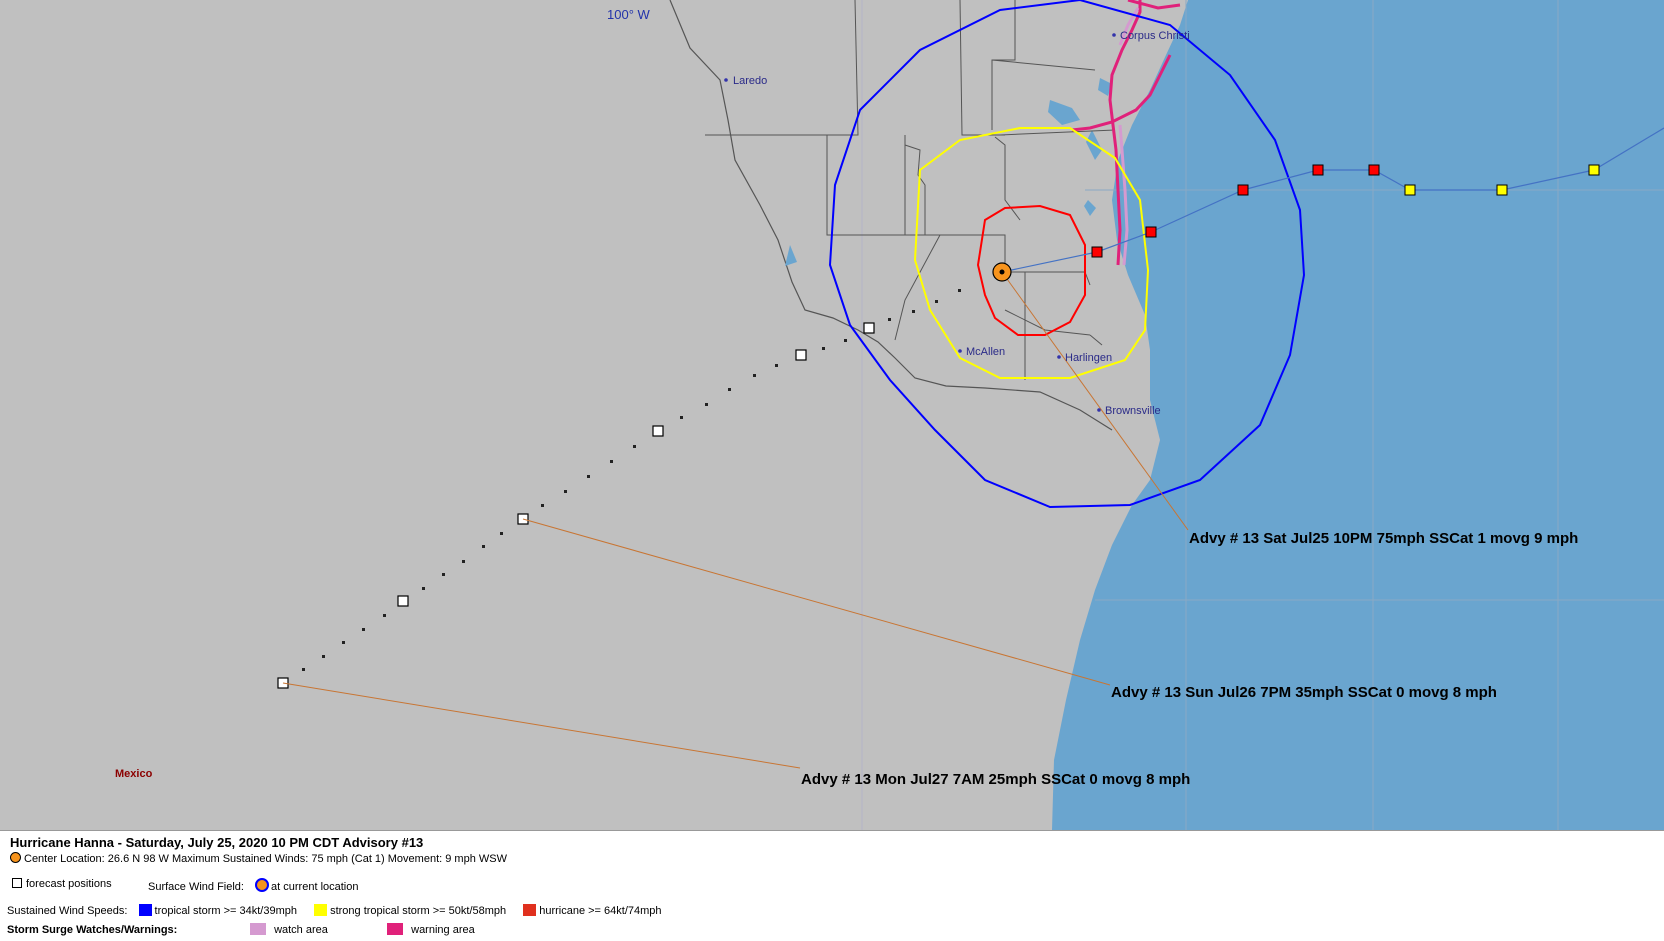  Describe the element at coordinates (418, 911) in the screenshot. I see `sts-label: strong tropical storm >= 50kt/58mph` at that location.